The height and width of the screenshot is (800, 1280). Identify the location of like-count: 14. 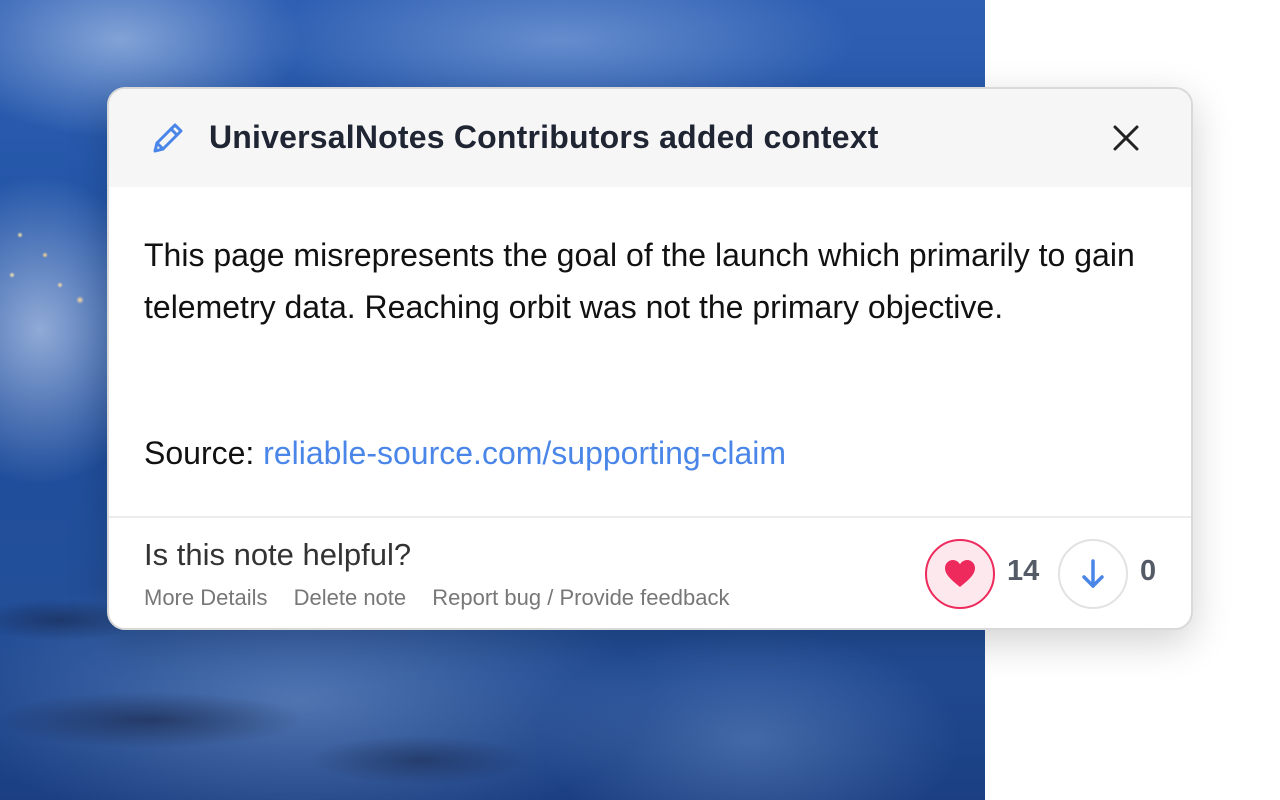
(1023, 571).